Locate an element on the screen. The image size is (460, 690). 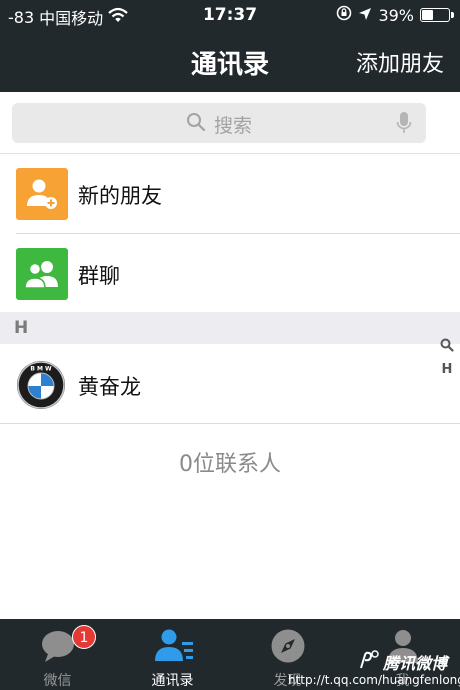
add-friend-button: 添加朋友 is located at coordinates (400, 62).